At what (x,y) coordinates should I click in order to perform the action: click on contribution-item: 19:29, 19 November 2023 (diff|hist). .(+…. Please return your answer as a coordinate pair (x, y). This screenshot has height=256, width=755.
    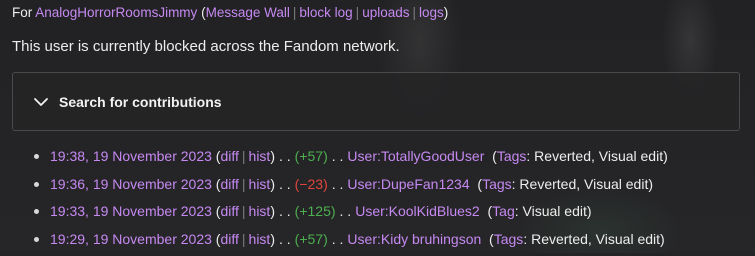
    Looking at the image, I should click on (359, 242).